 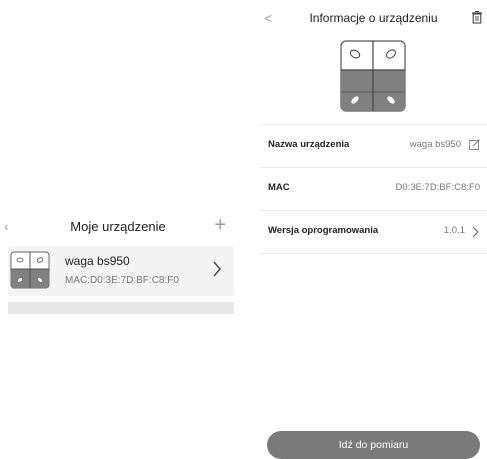 I want to click on edit-icon, so click(x=474, y=144).